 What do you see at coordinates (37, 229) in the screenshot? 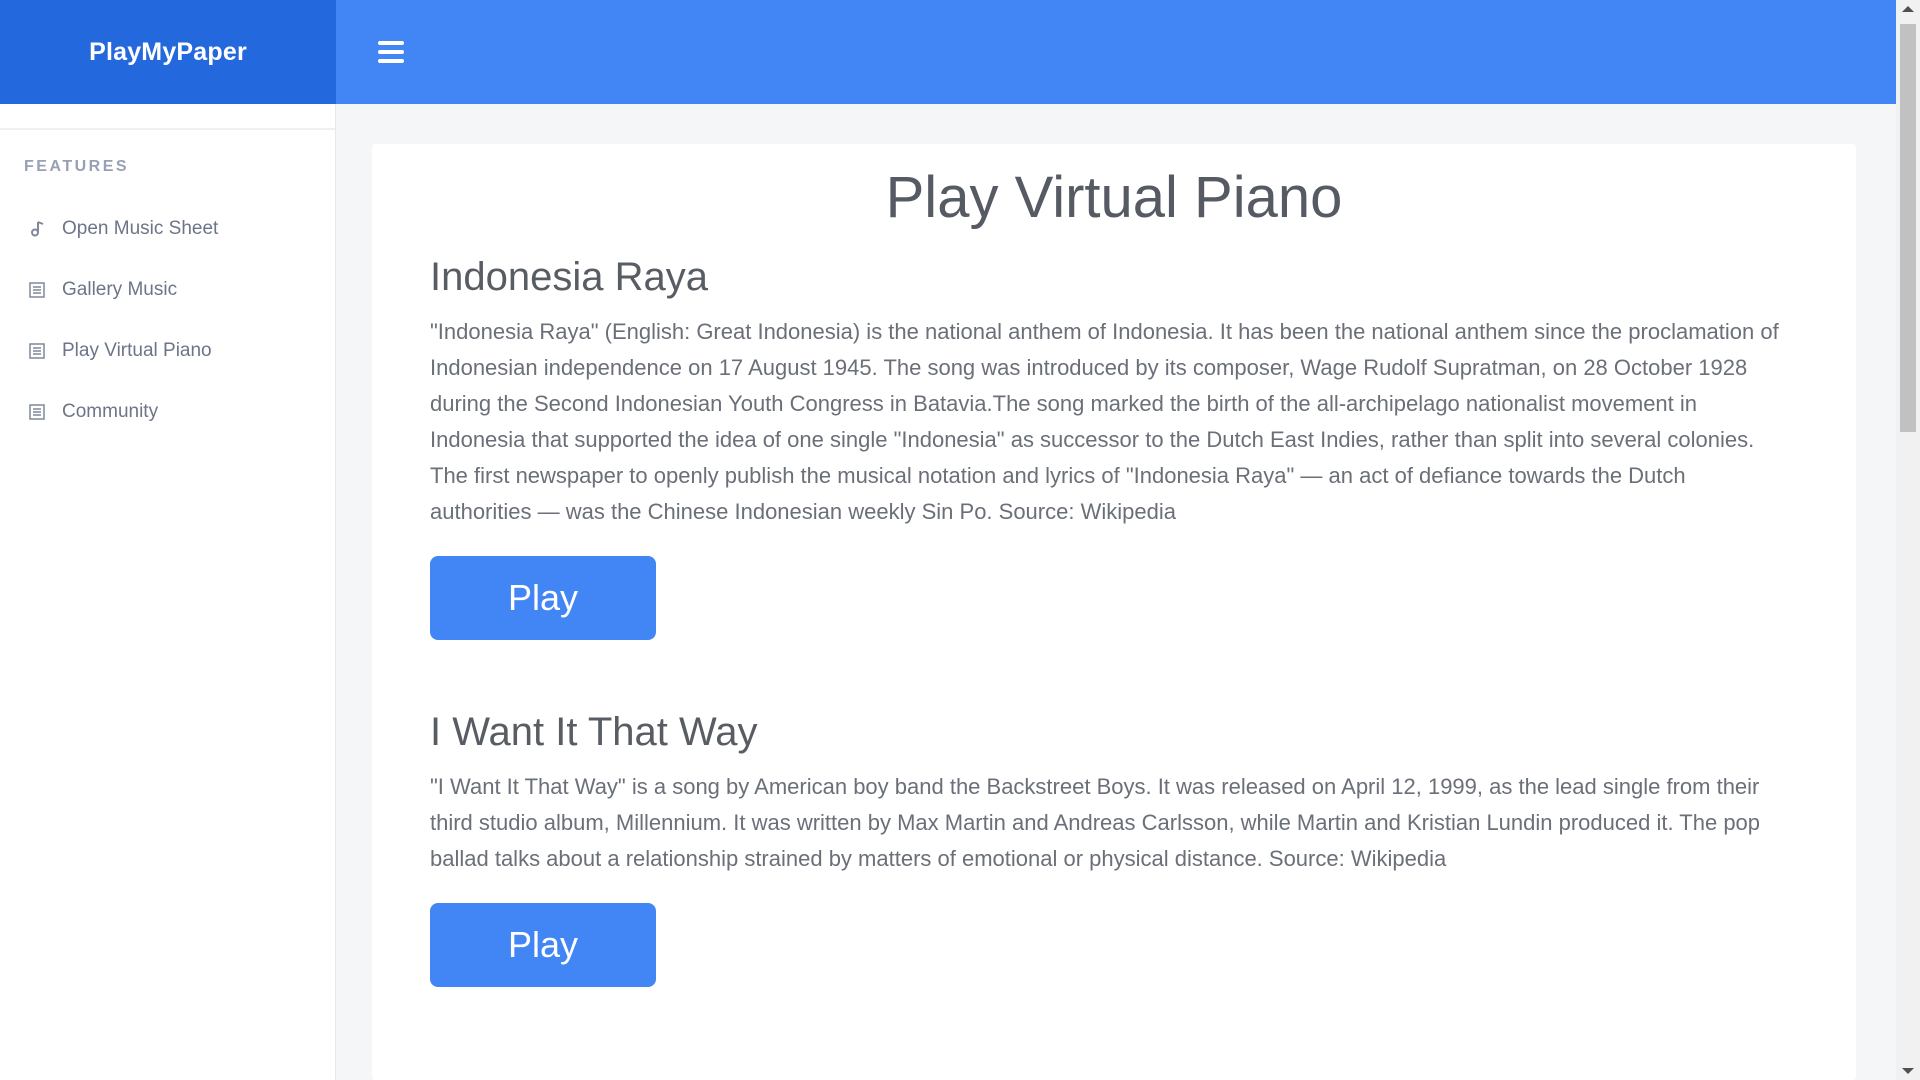
I see `music-note-icon` at bounding box center [37, 229].